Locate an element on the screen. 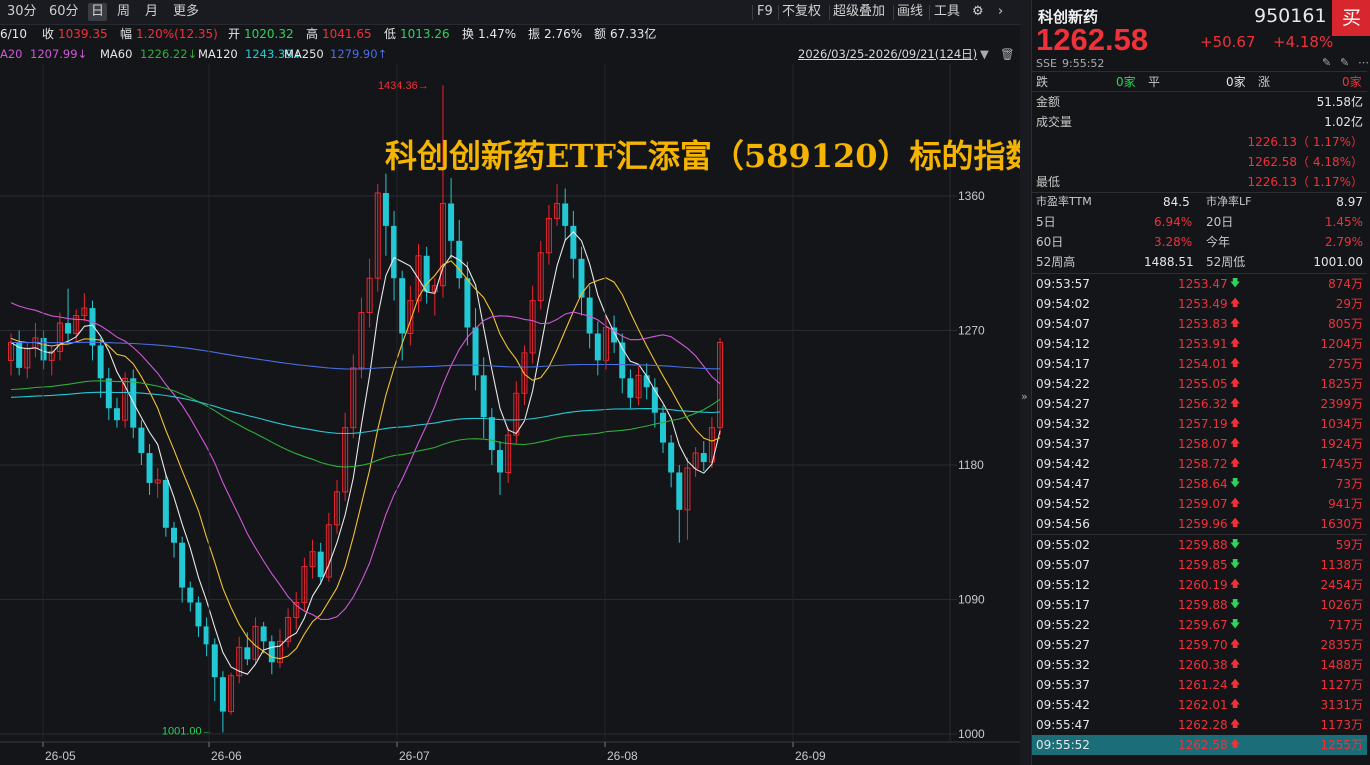 This screenshot has height=765, width=1370. panel-collapse-strip: » is located at coordinates (1025, 382).